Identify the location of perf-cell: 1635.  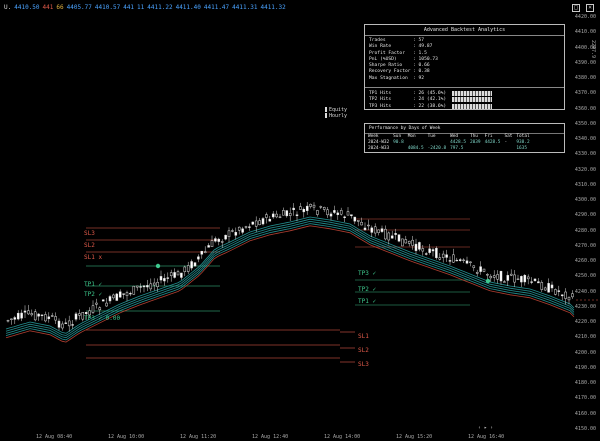
(521, 148).